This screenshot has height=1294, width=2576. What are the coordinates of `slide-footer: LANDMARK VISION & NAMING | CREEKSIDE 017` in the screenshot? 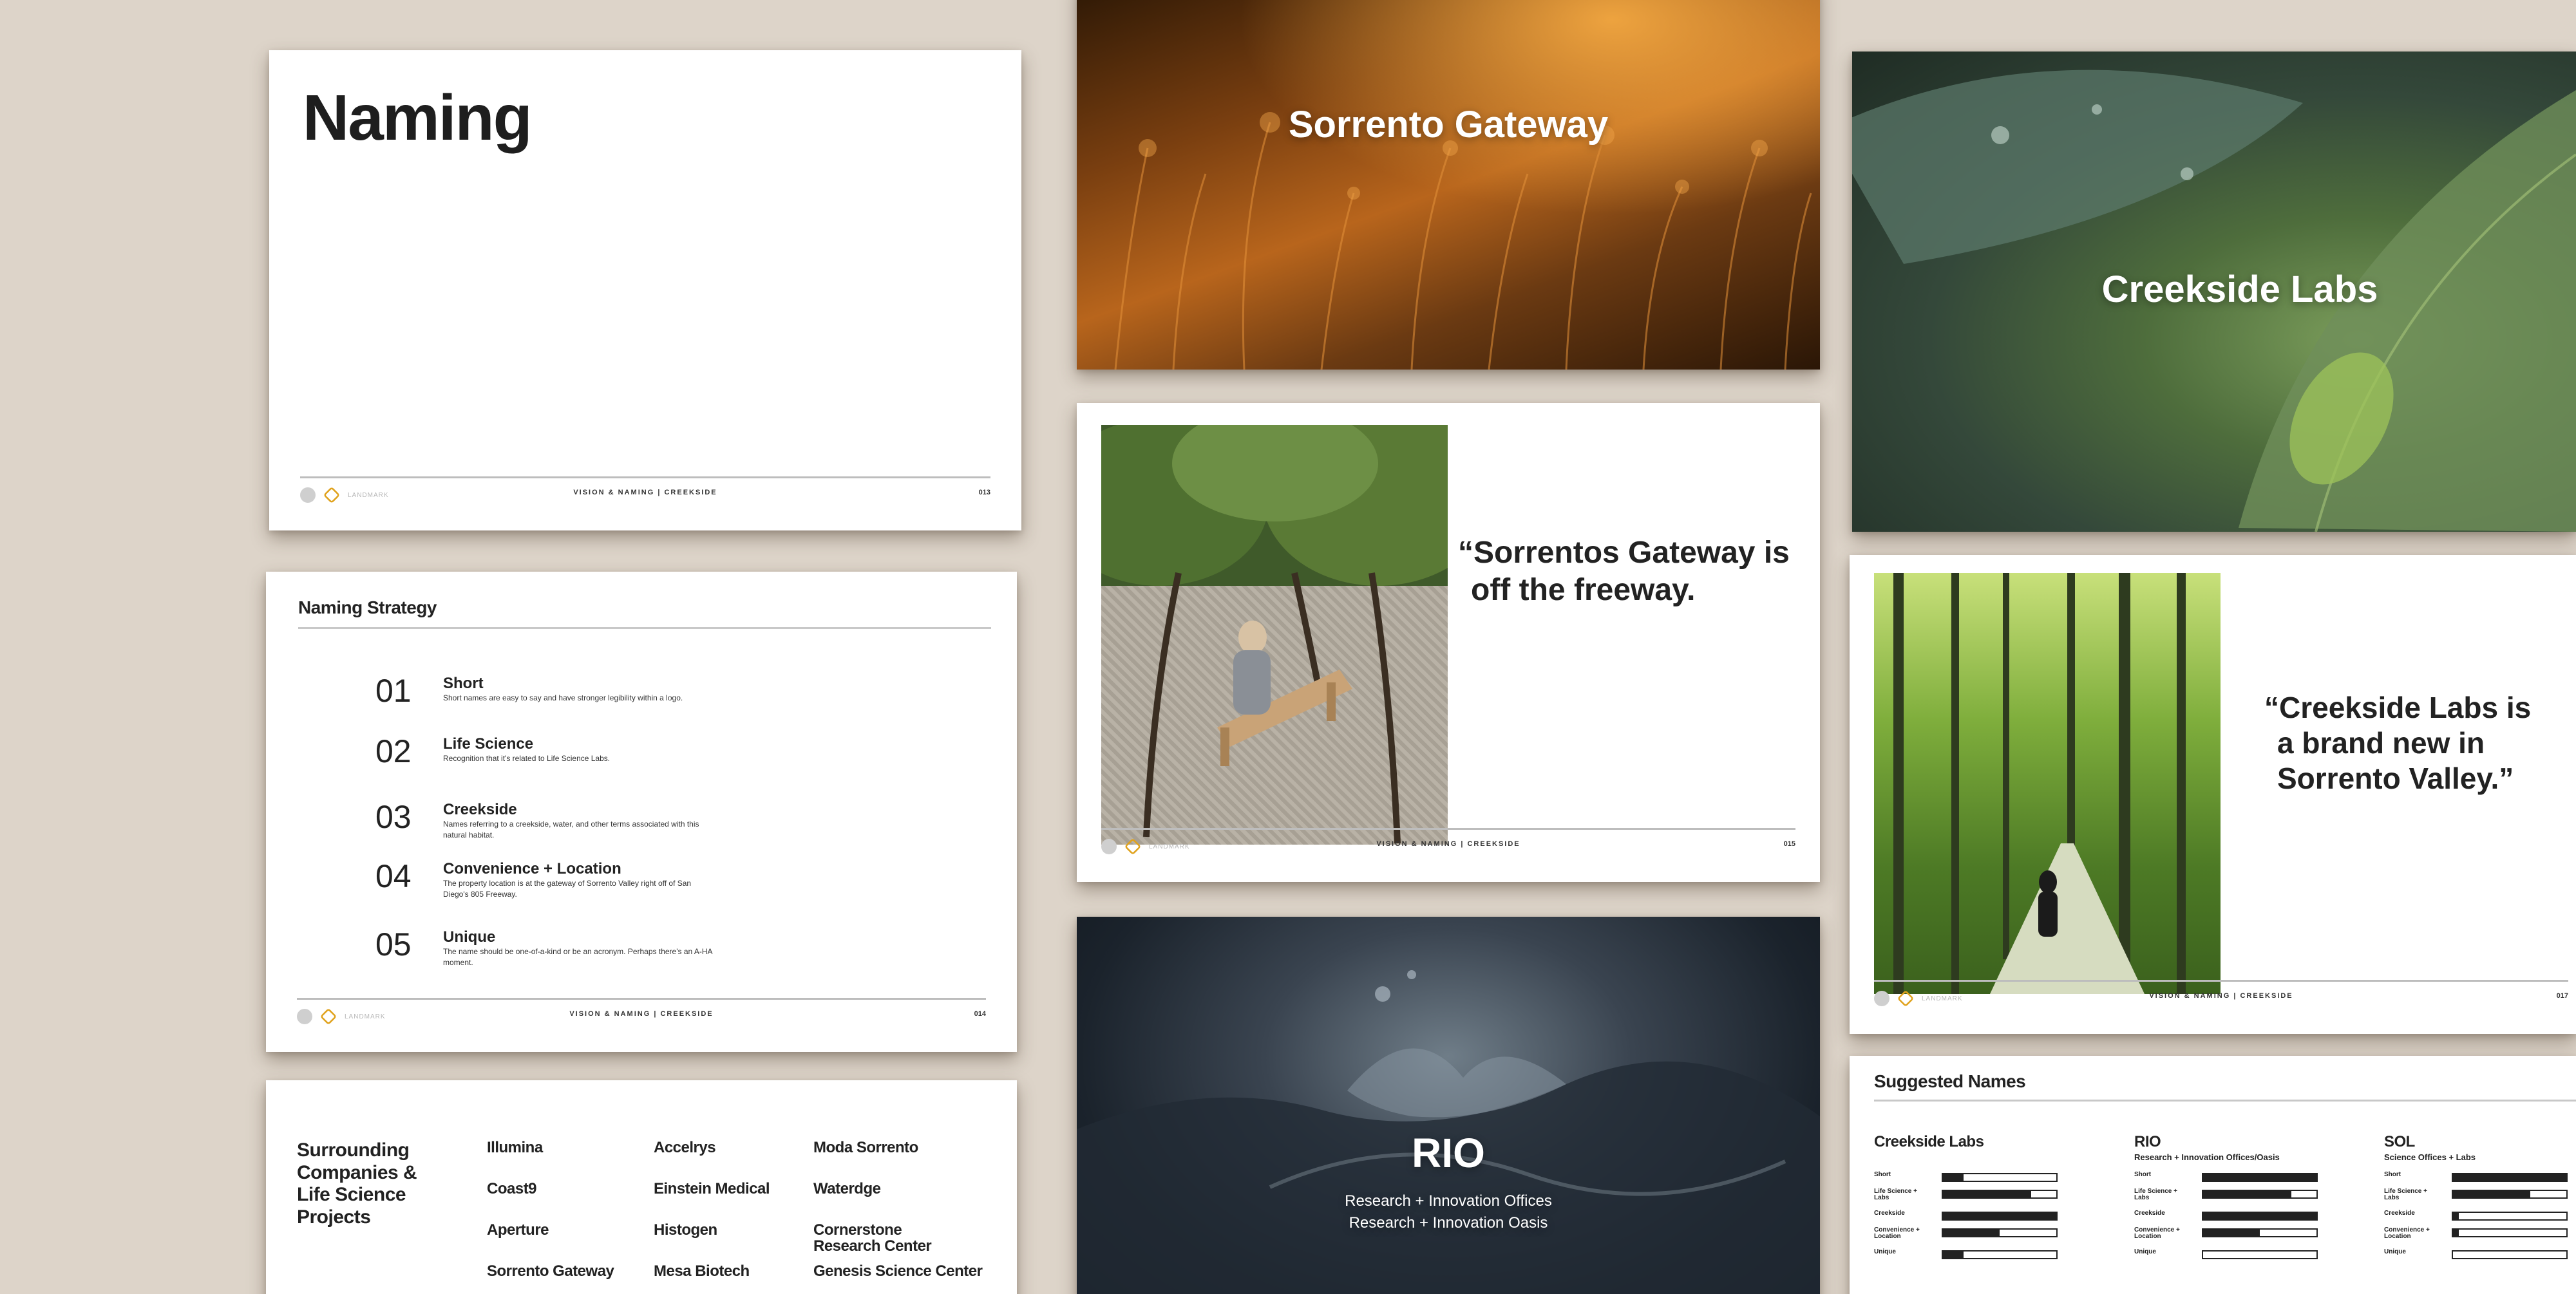 It's located at (2221, 996).